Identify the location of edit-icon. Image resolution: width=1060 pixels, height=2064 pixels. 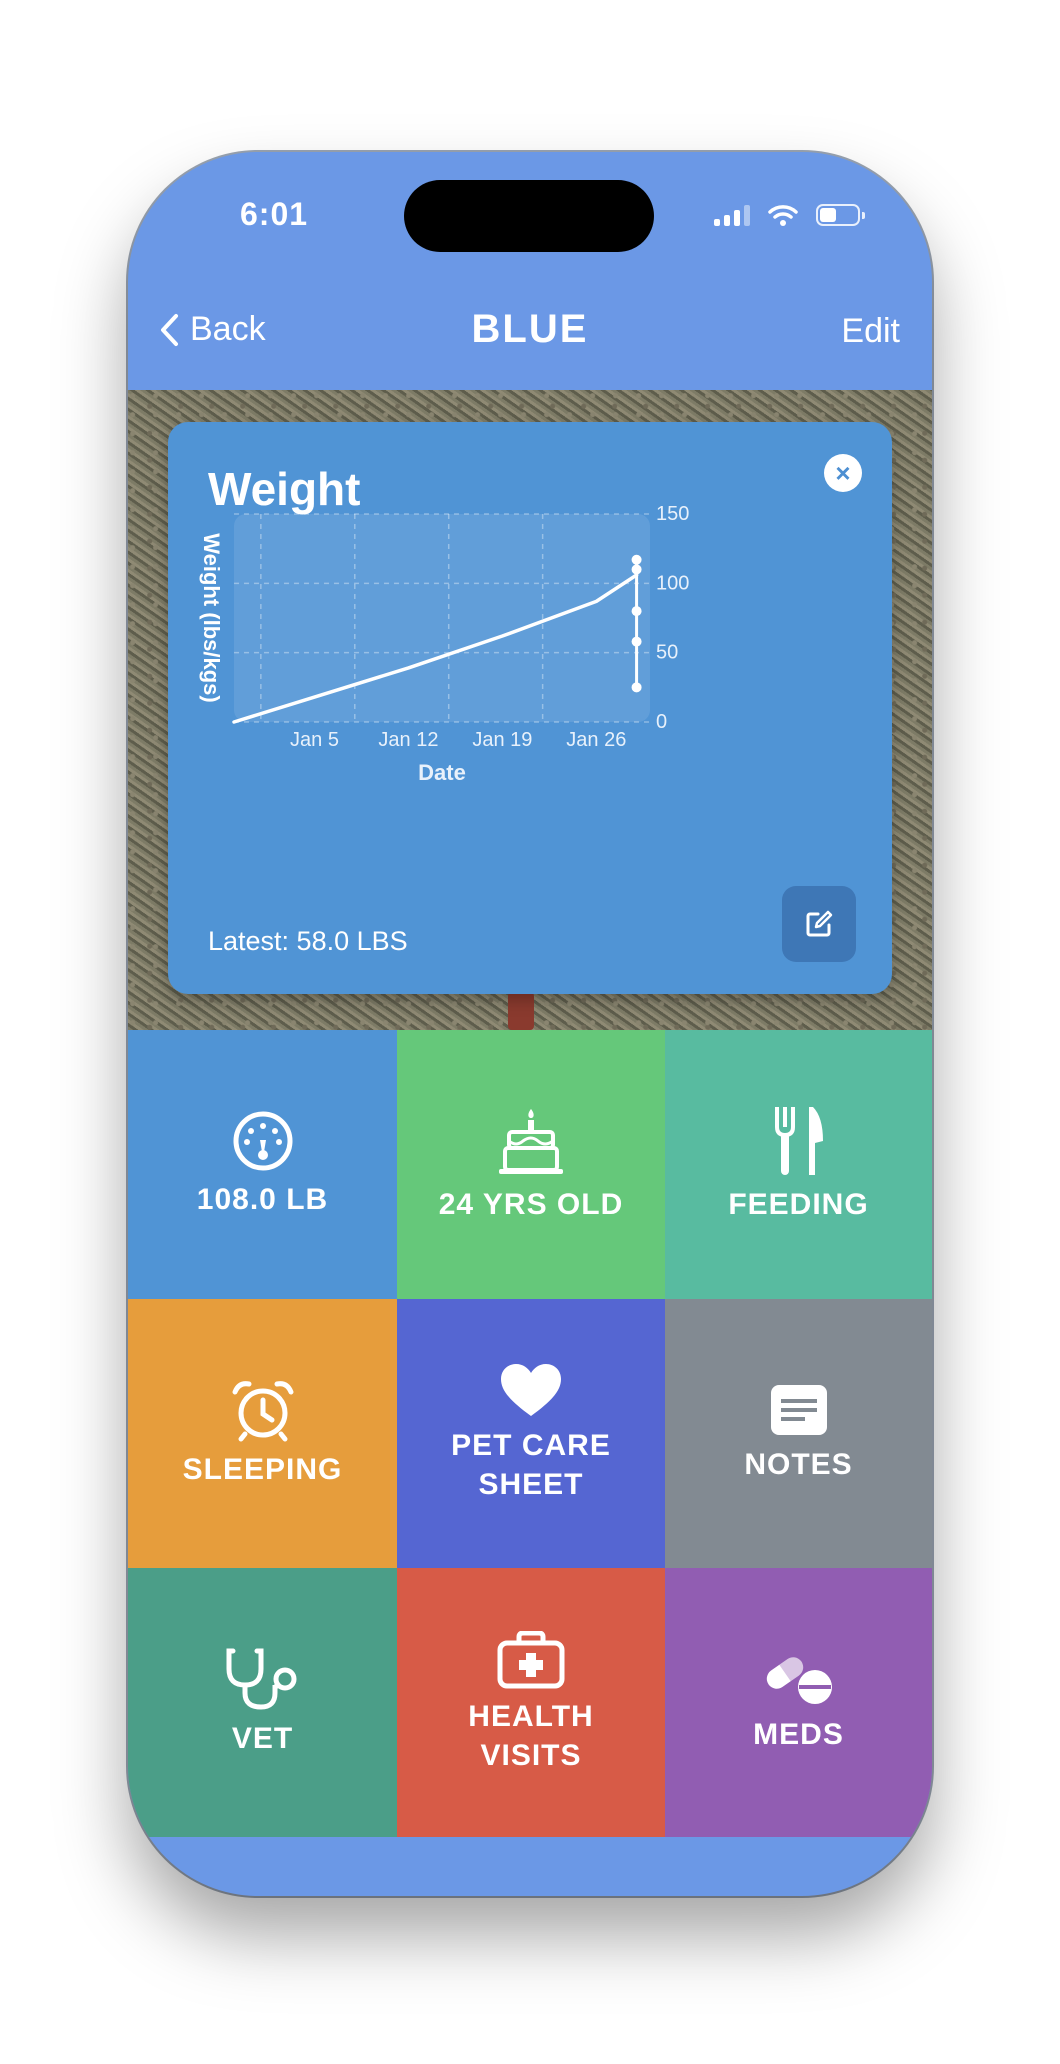
(819, 923).